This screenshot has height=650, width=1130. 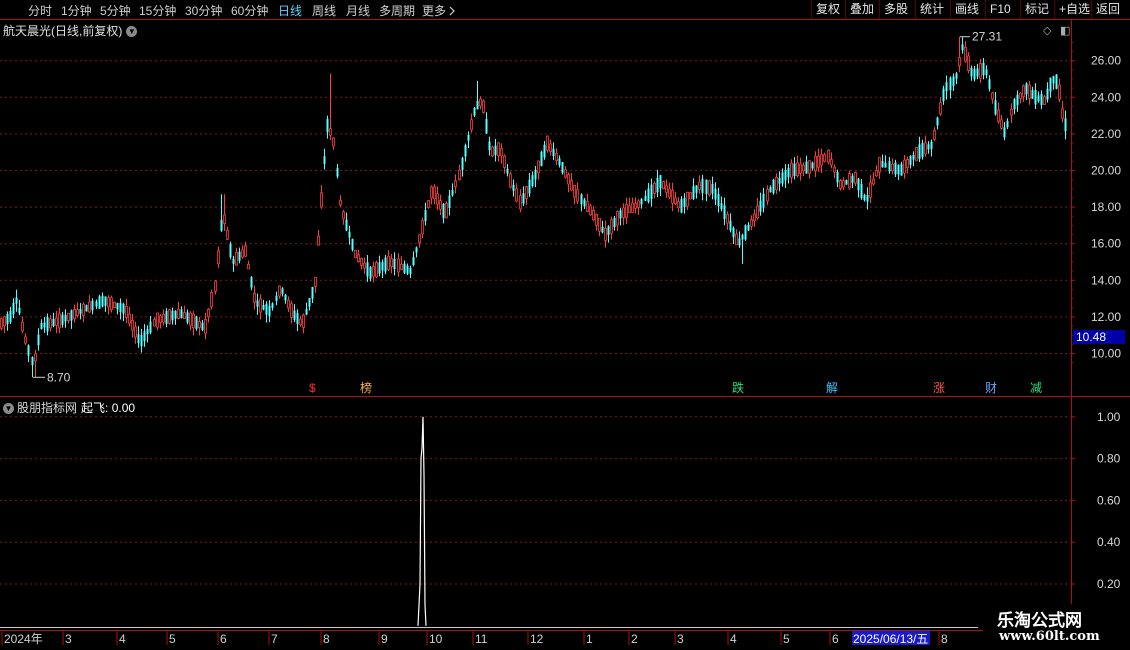 I want to click on low-price-label: 8.70, so click(x=59, y=377).